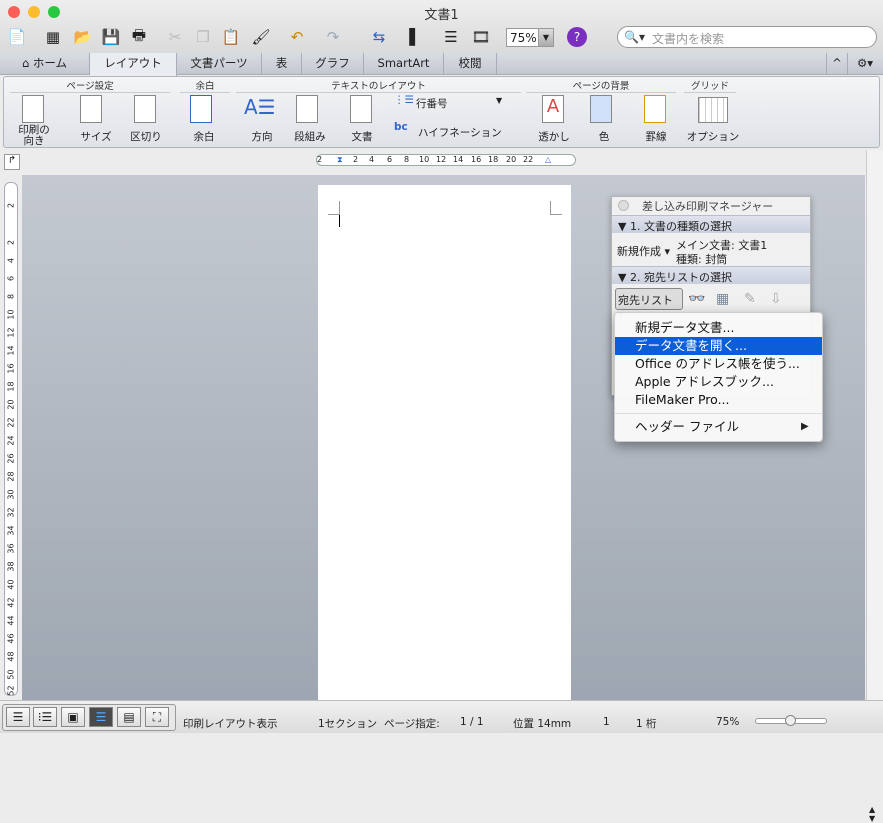 The image size is (883, 823). What do you see at coordinates (470, 64) in the screenshot?
I see `tab-review: 校閲` at bounding box center [470, 64].